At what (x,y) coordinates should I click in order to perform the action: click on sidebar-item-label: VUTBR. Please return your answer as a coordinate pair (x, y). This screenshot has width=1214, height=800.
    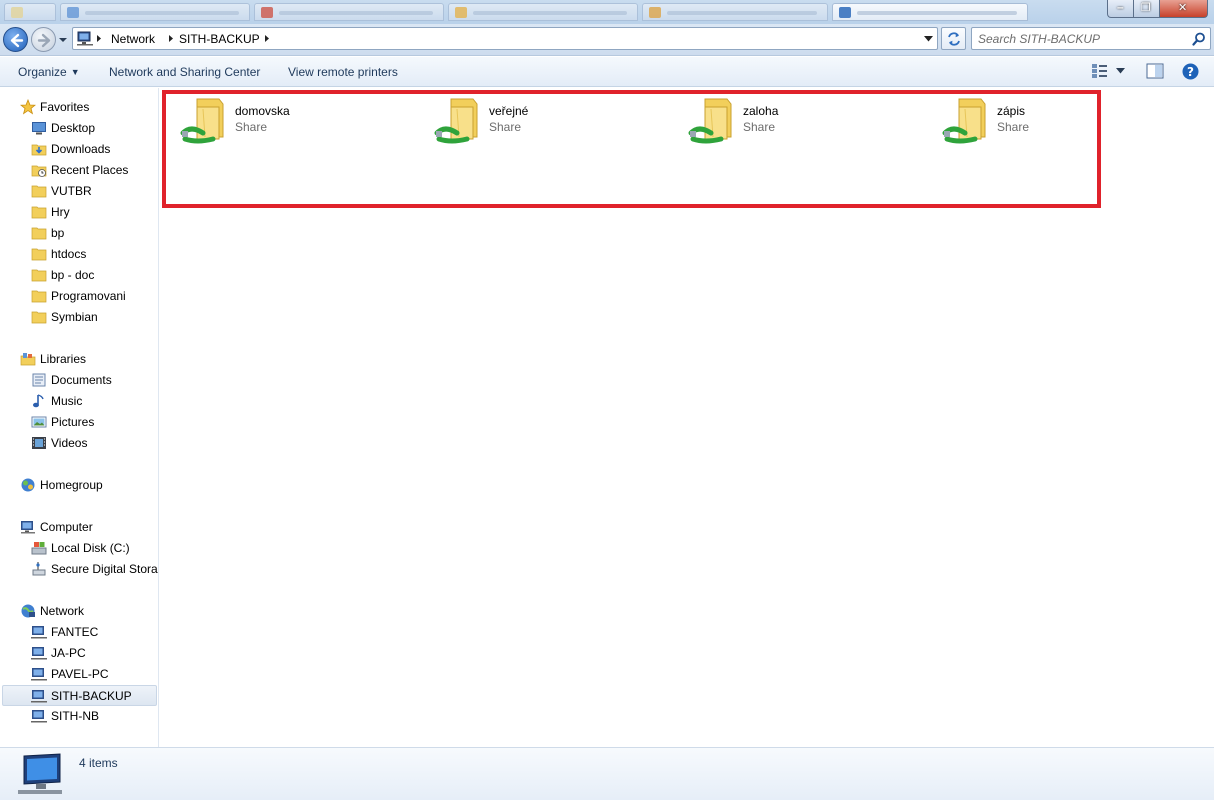
    Looking at the image, I should click on (71, 191).